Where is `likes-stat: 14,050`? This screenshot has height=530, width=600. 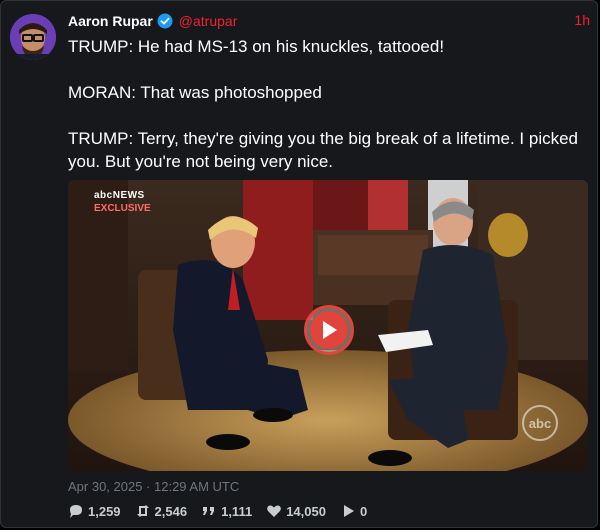
likes-stat: 14,050 is located at coordinates (296, 511).